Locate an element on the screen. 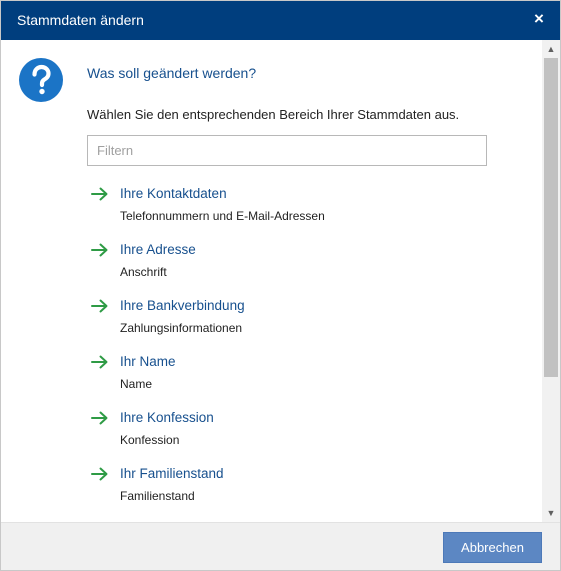  question-circle-icon is located at coordinates (41, 80).